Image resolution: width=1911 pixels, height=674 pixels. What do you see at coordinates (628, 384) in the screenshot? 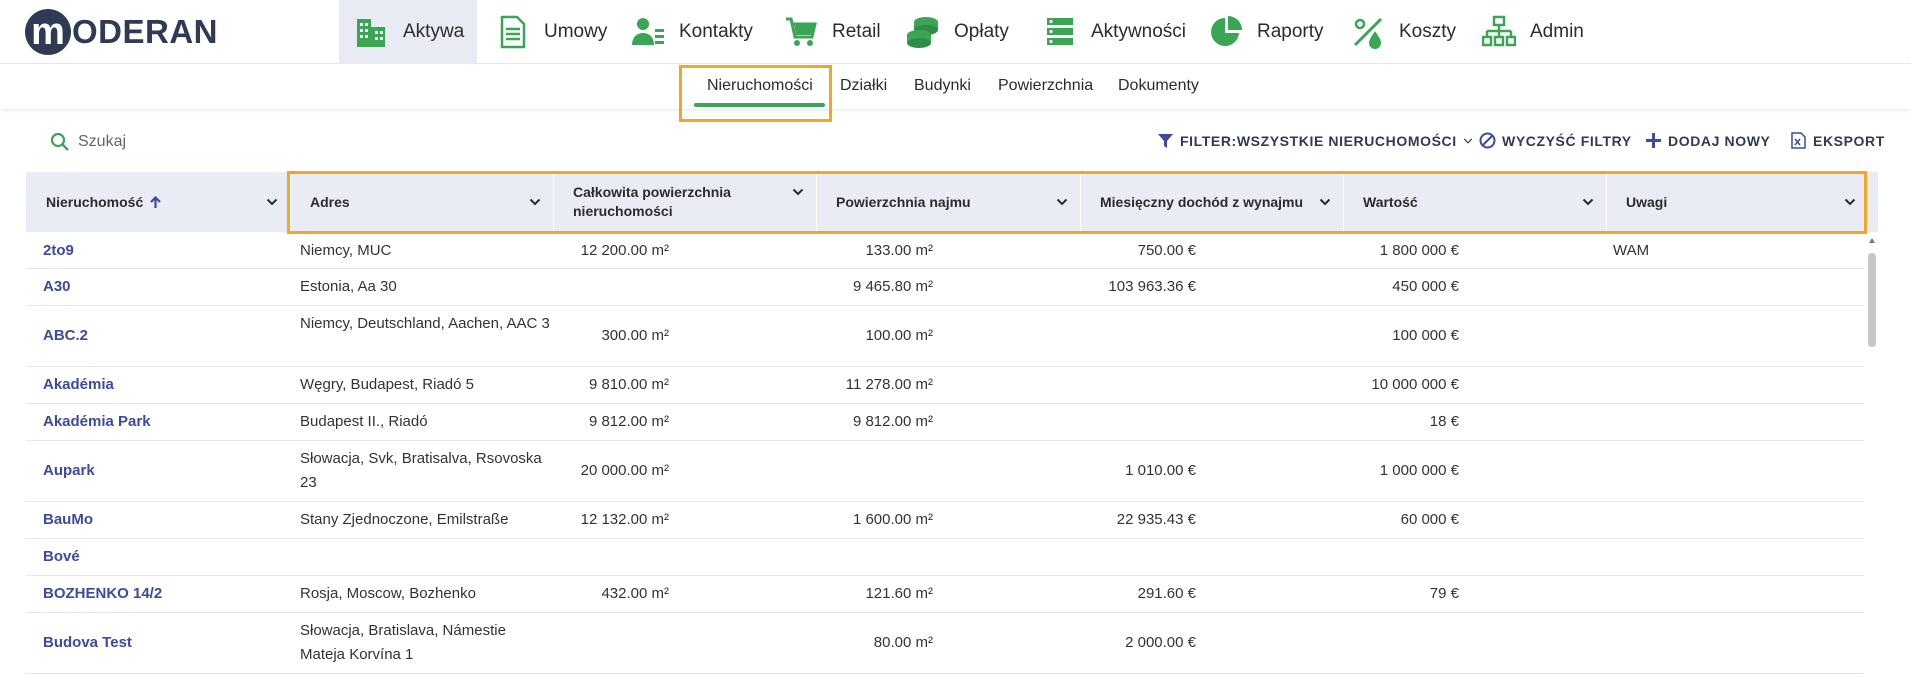
I see `total-area-cell: 9 810.00 m²` at bounding box center [628, 384].